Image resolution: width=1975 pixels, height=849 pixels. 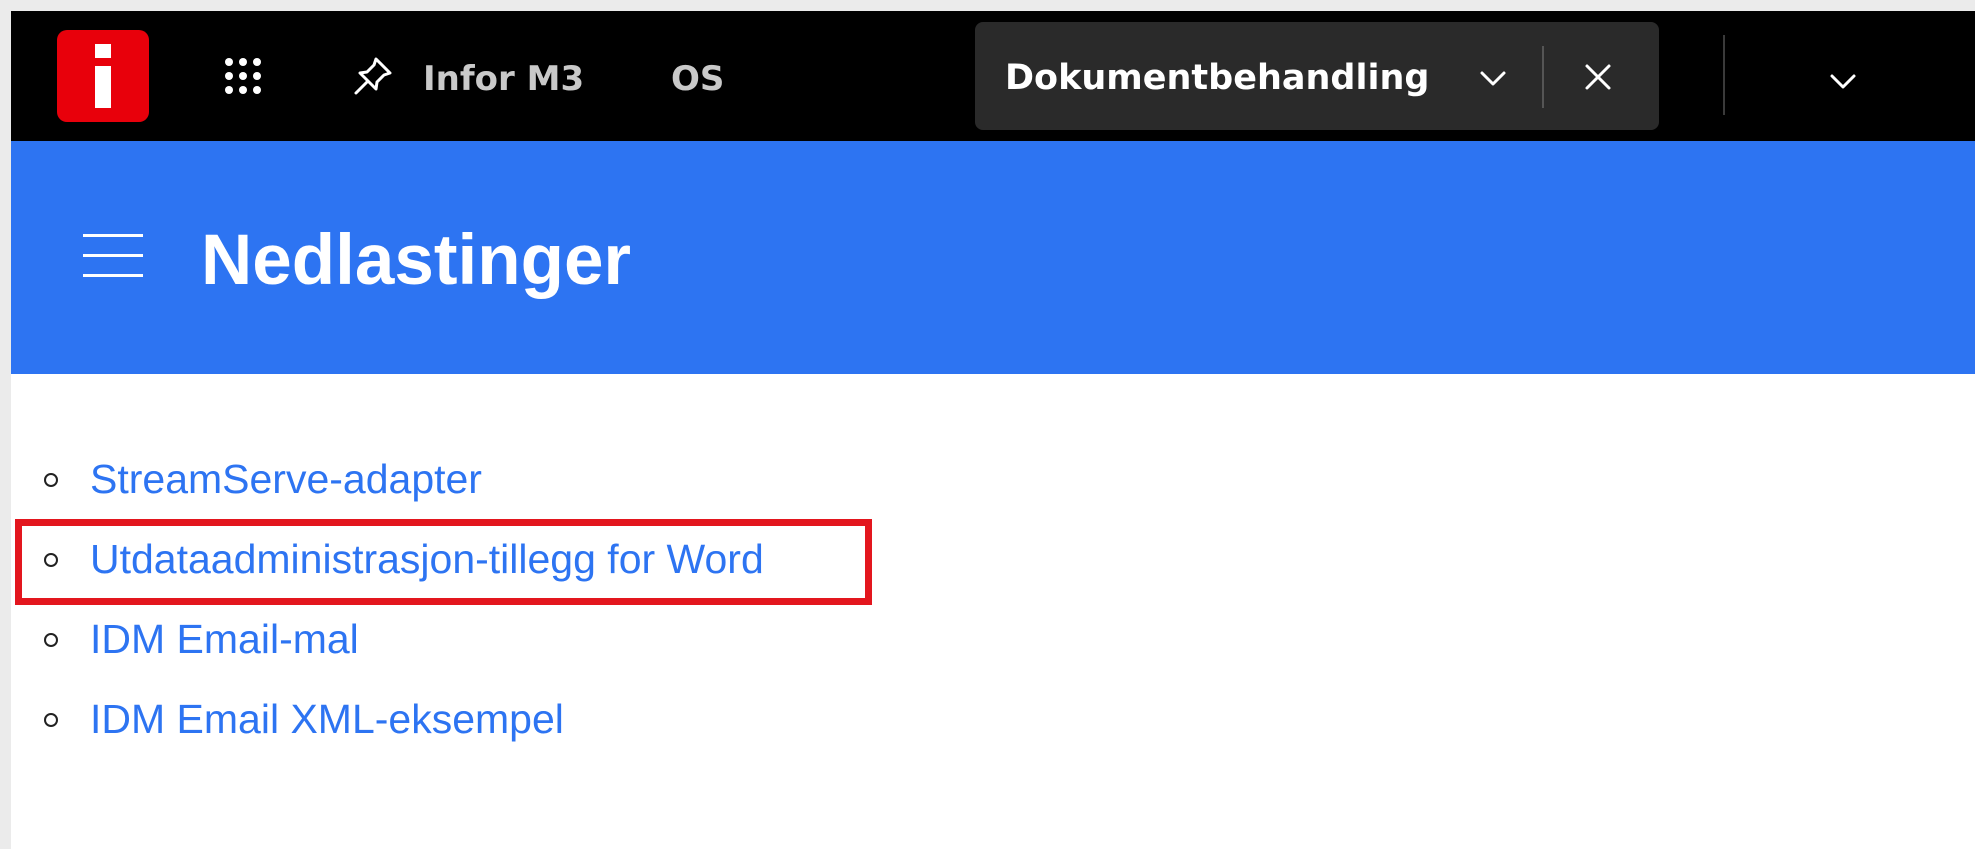 I want to click on list-item: Utdataadministrasjon-tillegg for Word, so click(x=461, y=571).